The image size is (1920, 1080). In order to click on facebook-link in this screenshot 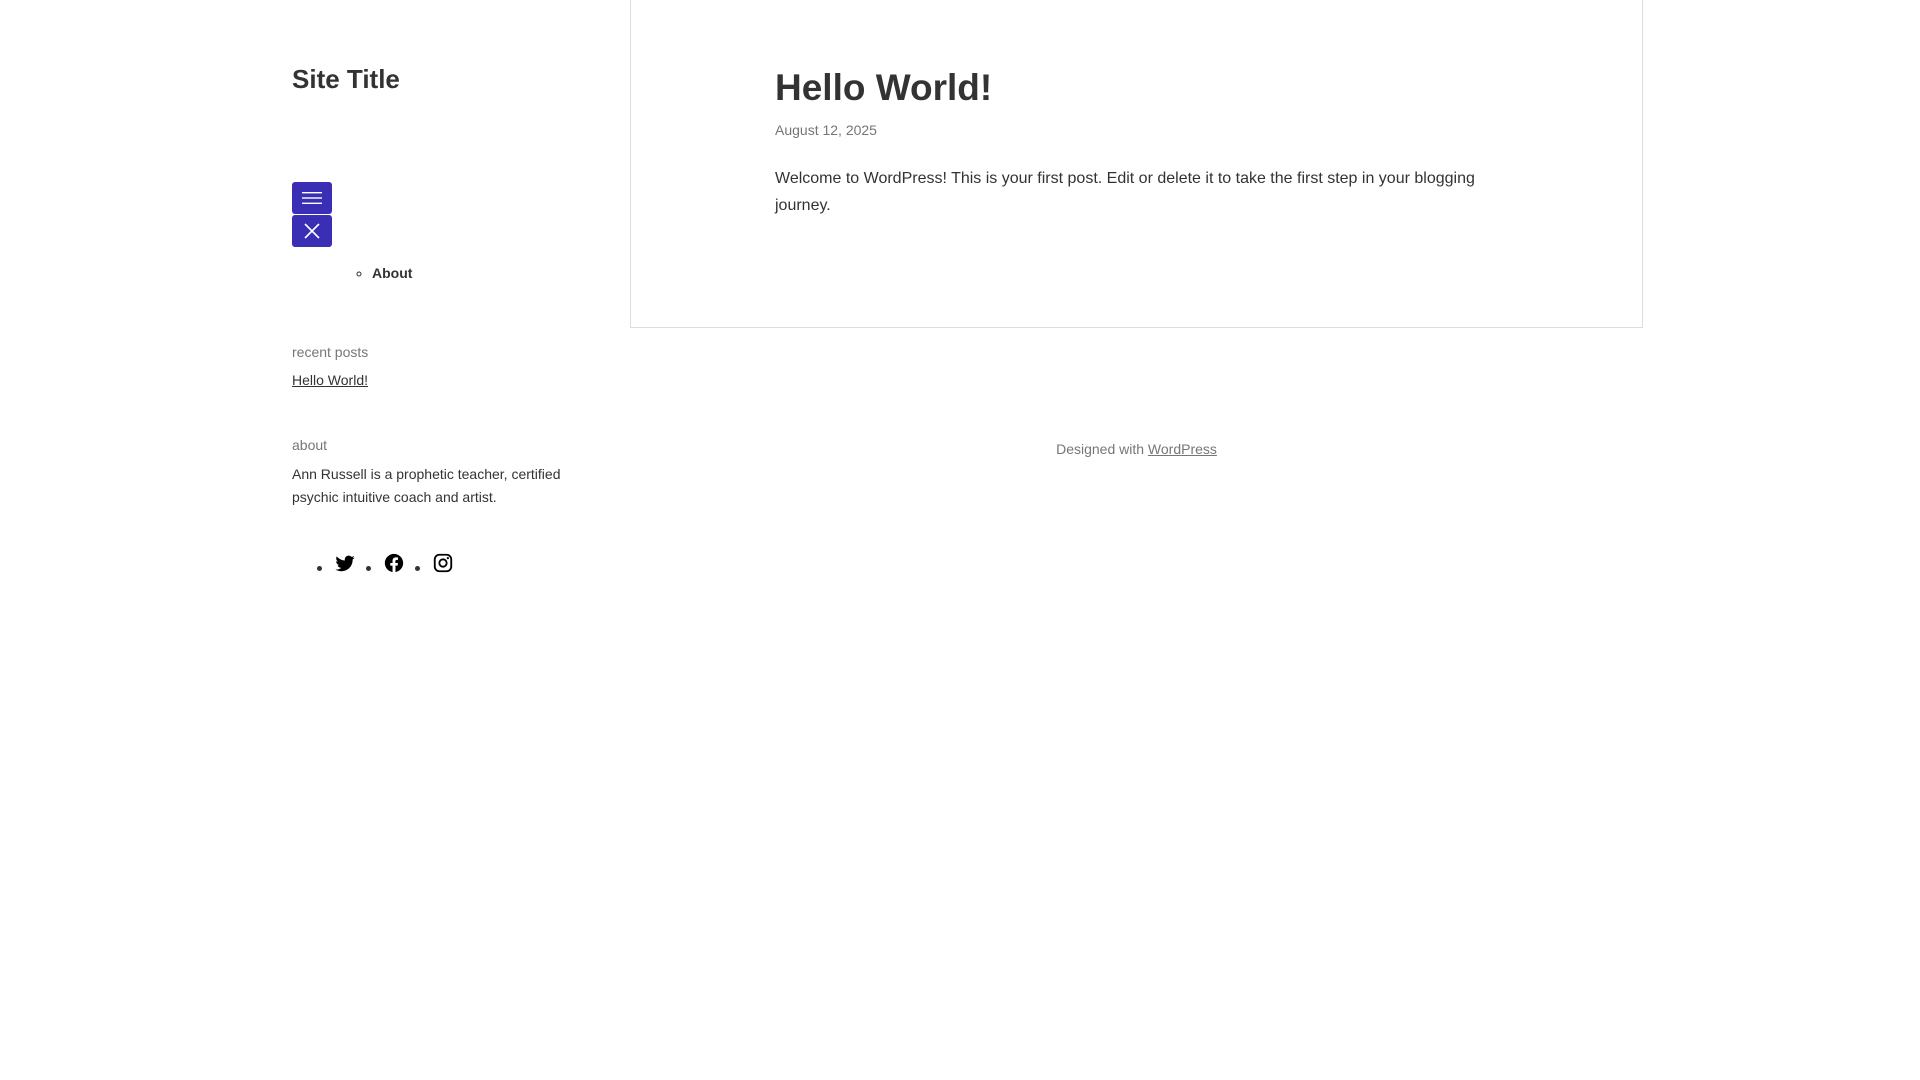, I will do `click(394, 563)`.